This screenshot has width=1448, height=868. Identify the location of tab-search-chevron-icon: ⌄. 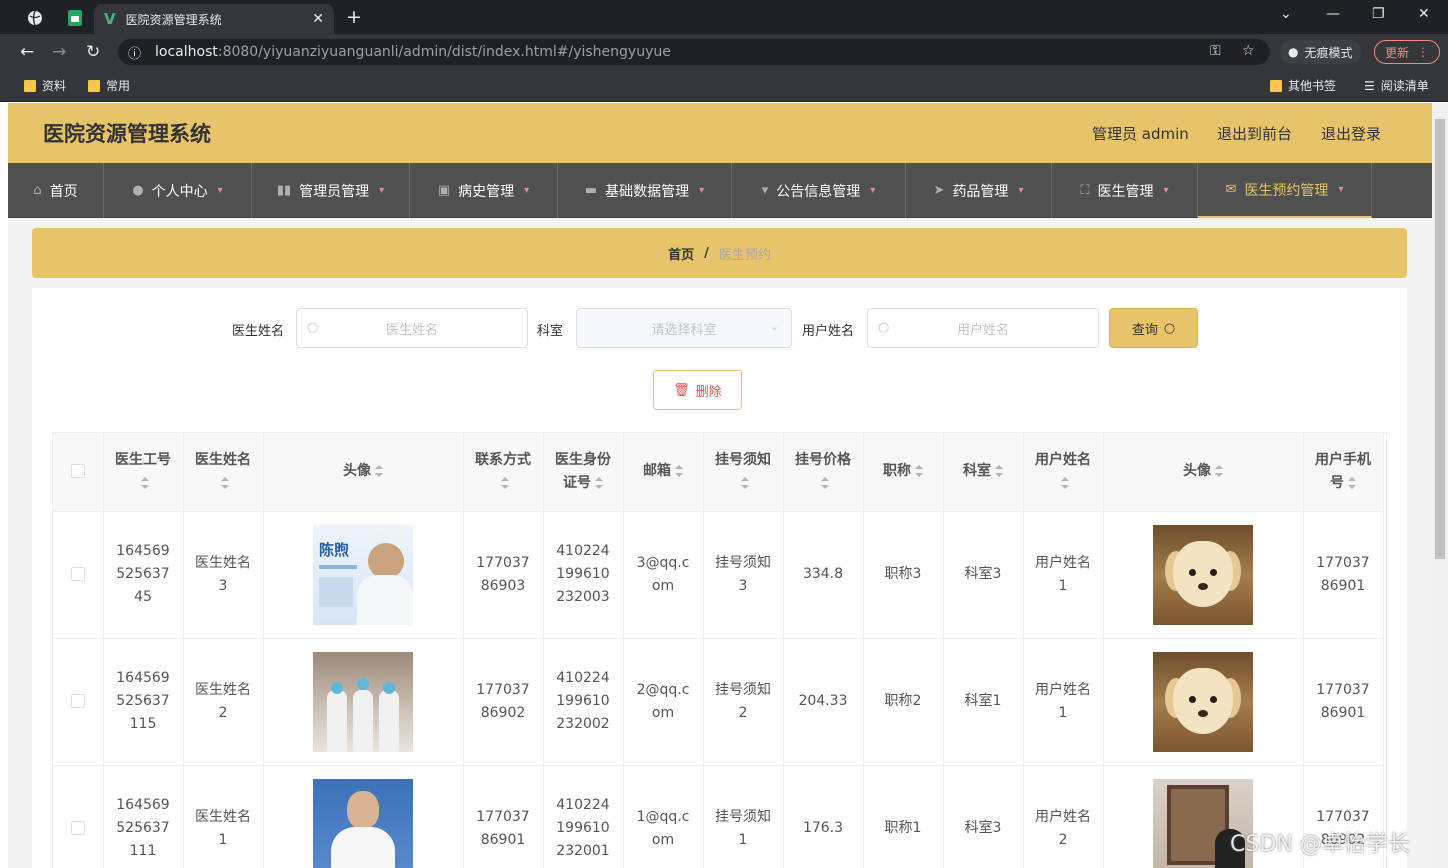
(1286, 14).